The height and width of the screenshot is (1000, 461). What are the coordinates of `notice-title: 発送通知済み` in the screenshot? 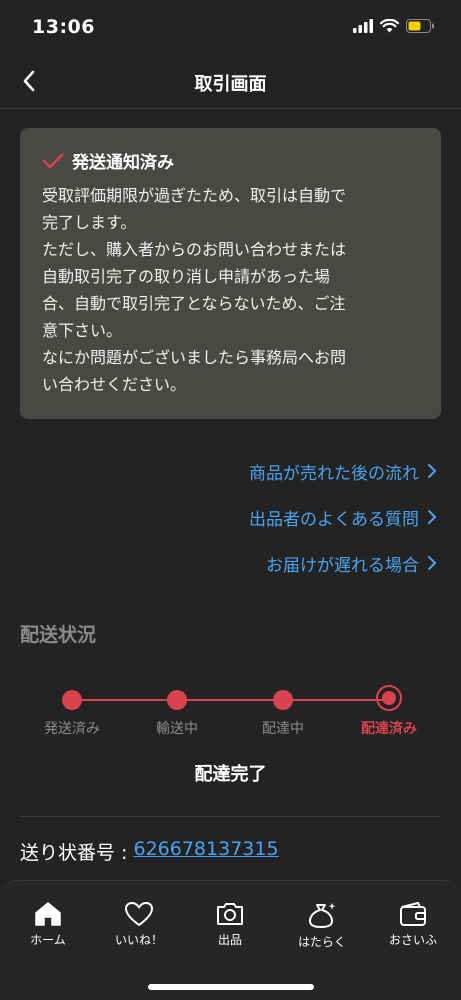 It's located at (123, 163).